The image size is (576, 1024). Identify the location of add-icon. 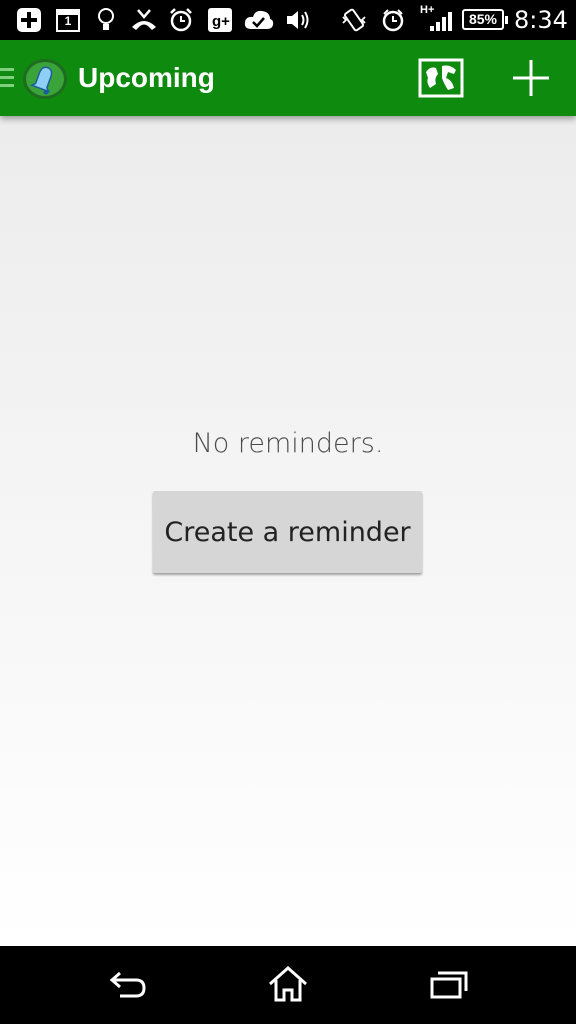
(531, 78).